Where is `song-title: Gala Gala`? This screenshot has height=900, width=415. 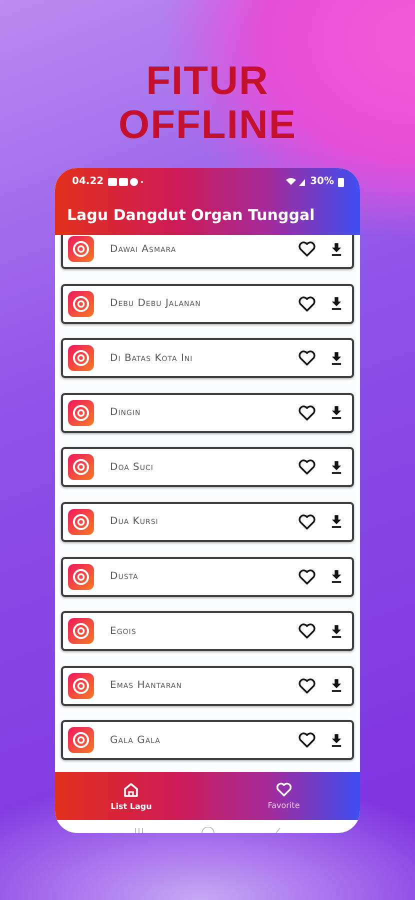
song-title: Gala Gala is located at coordinates (136, 740).